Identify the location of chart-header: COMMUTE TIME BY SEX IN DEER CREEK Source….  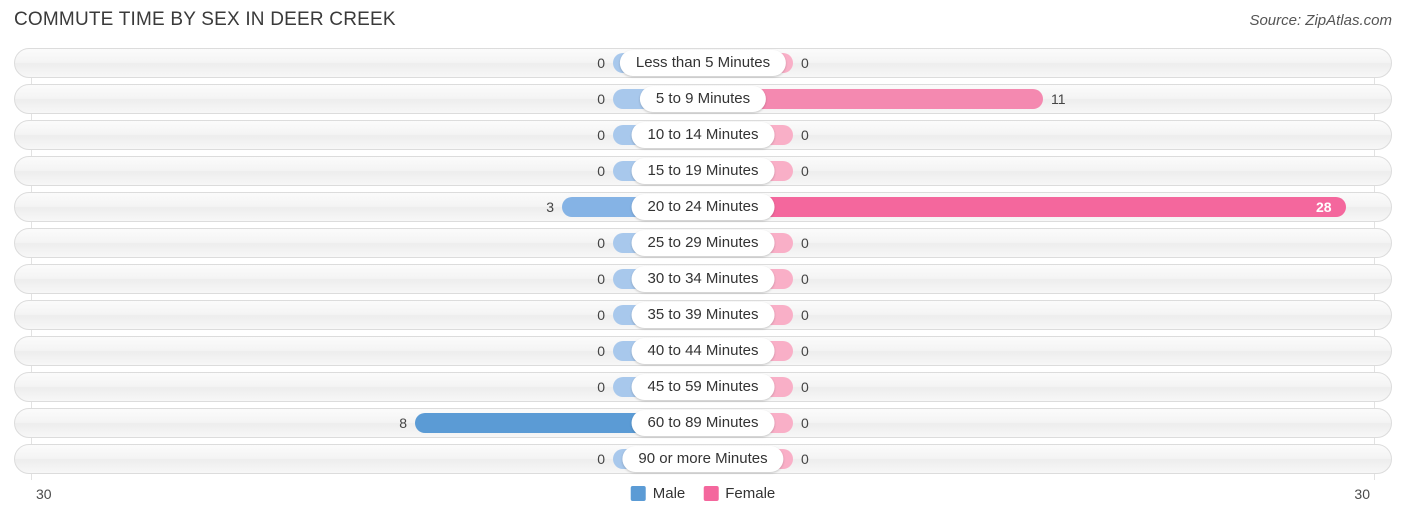
(703, 22).